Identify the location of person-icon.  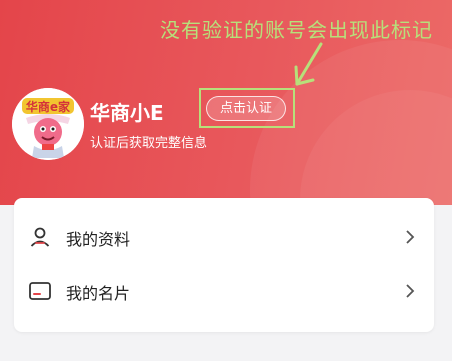
(40, 237).